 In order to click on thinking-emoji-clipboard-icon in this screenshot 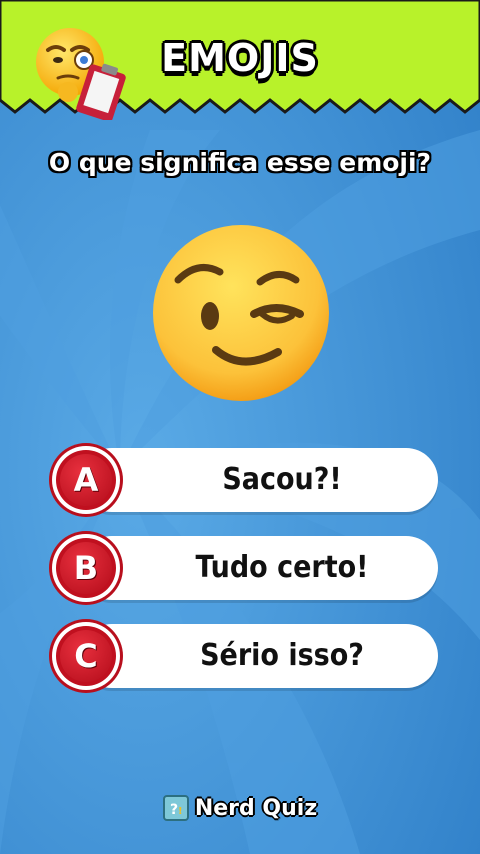, I will do `click(81, 74)`.